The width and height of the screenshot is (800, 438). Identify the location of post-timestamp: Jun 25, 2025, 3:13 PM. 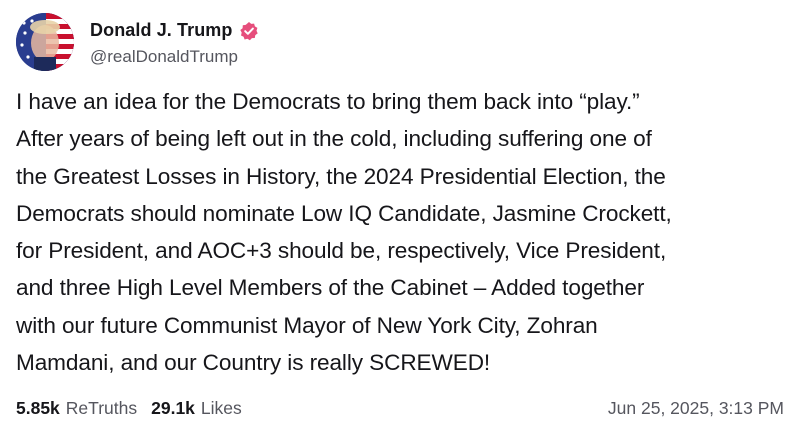
(696, 408).